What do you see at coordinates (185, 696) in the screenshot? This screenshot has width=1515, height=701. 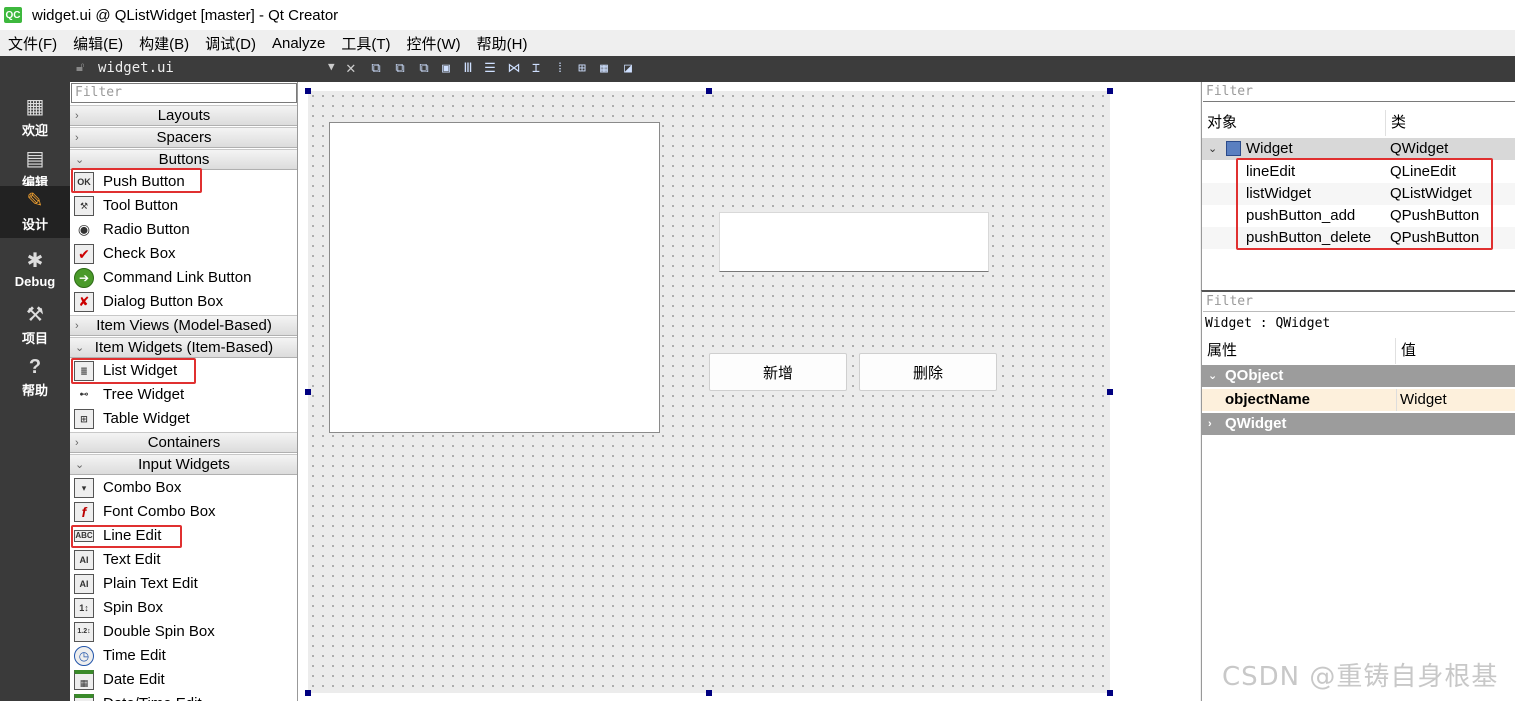 I see `widget-date-time-edit: ▦ Date/Time Edit` at bounding box center [185, 696].